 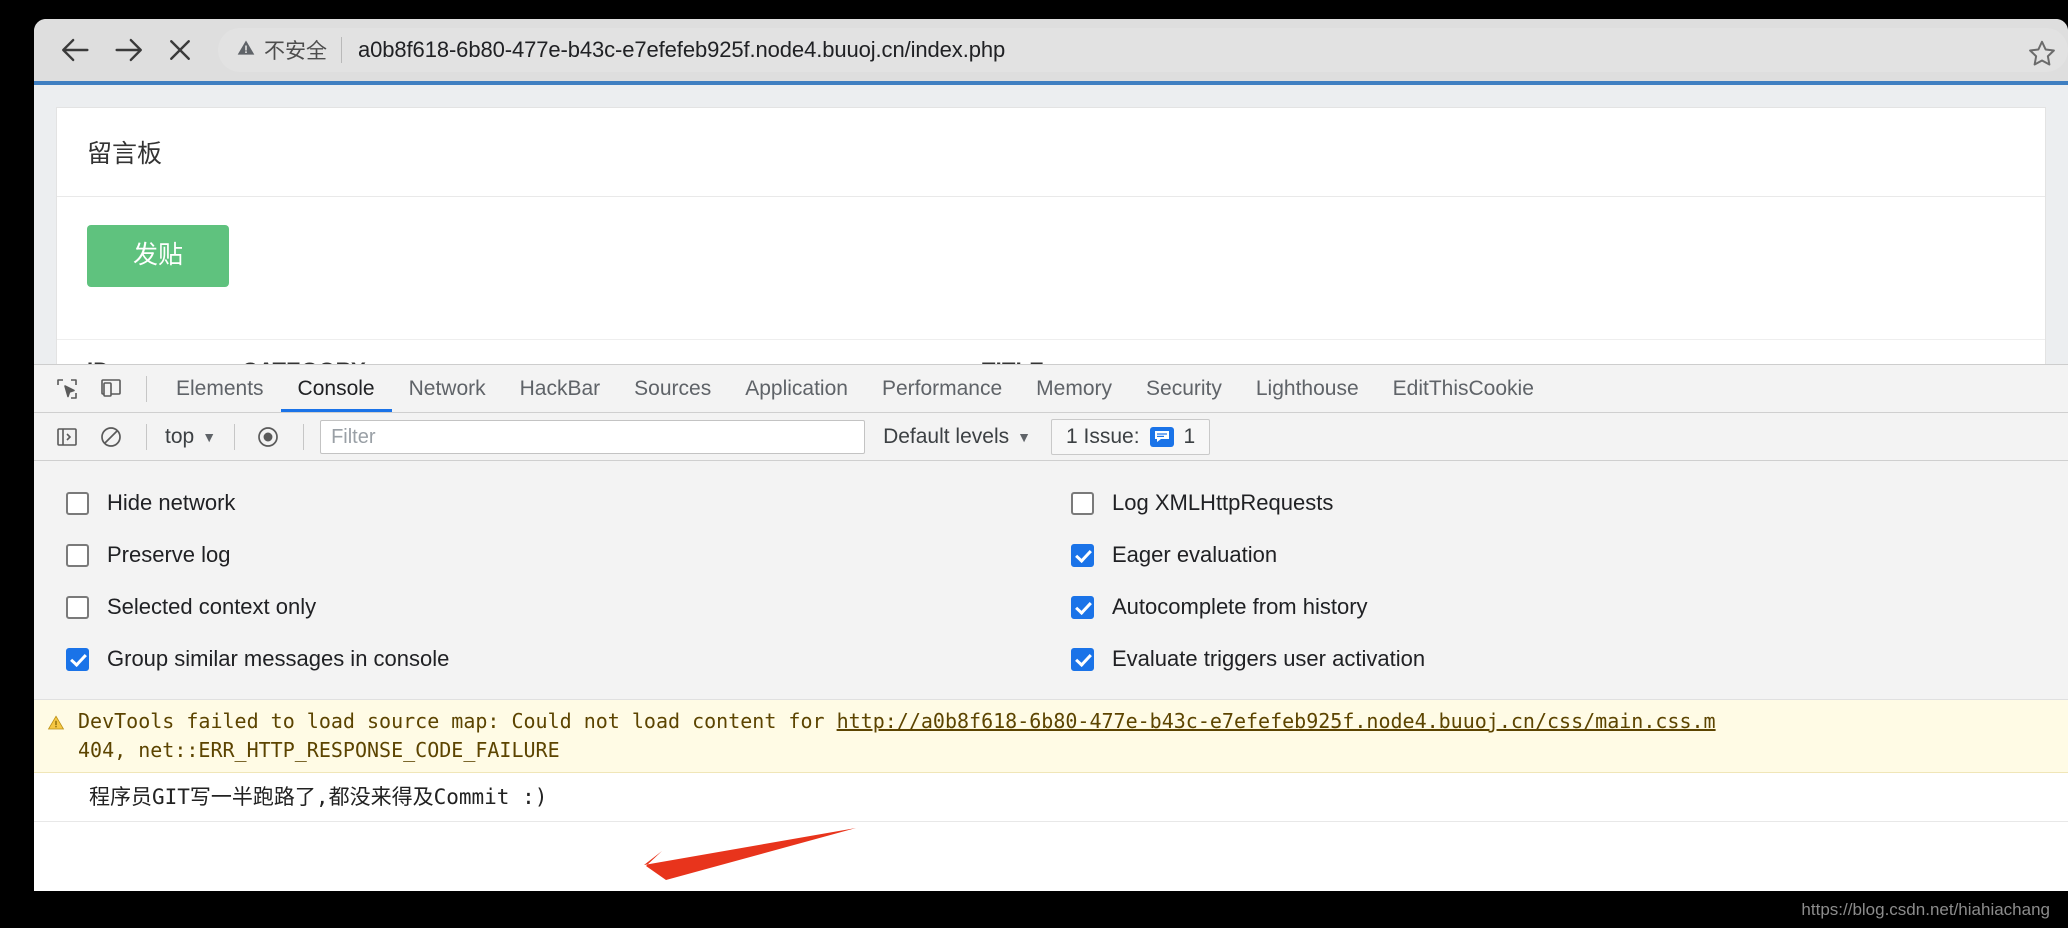 I want to click on inspect-element-icon, so click(x=67, y=389).